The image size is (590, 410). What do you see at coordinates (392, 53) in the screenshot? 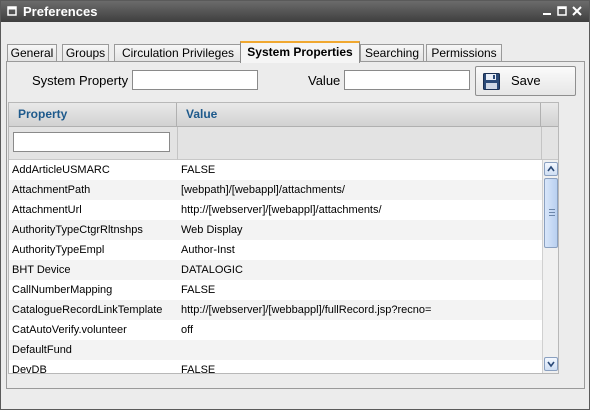
I see `tab-searching: Searching` at bounding box center [392, 53].